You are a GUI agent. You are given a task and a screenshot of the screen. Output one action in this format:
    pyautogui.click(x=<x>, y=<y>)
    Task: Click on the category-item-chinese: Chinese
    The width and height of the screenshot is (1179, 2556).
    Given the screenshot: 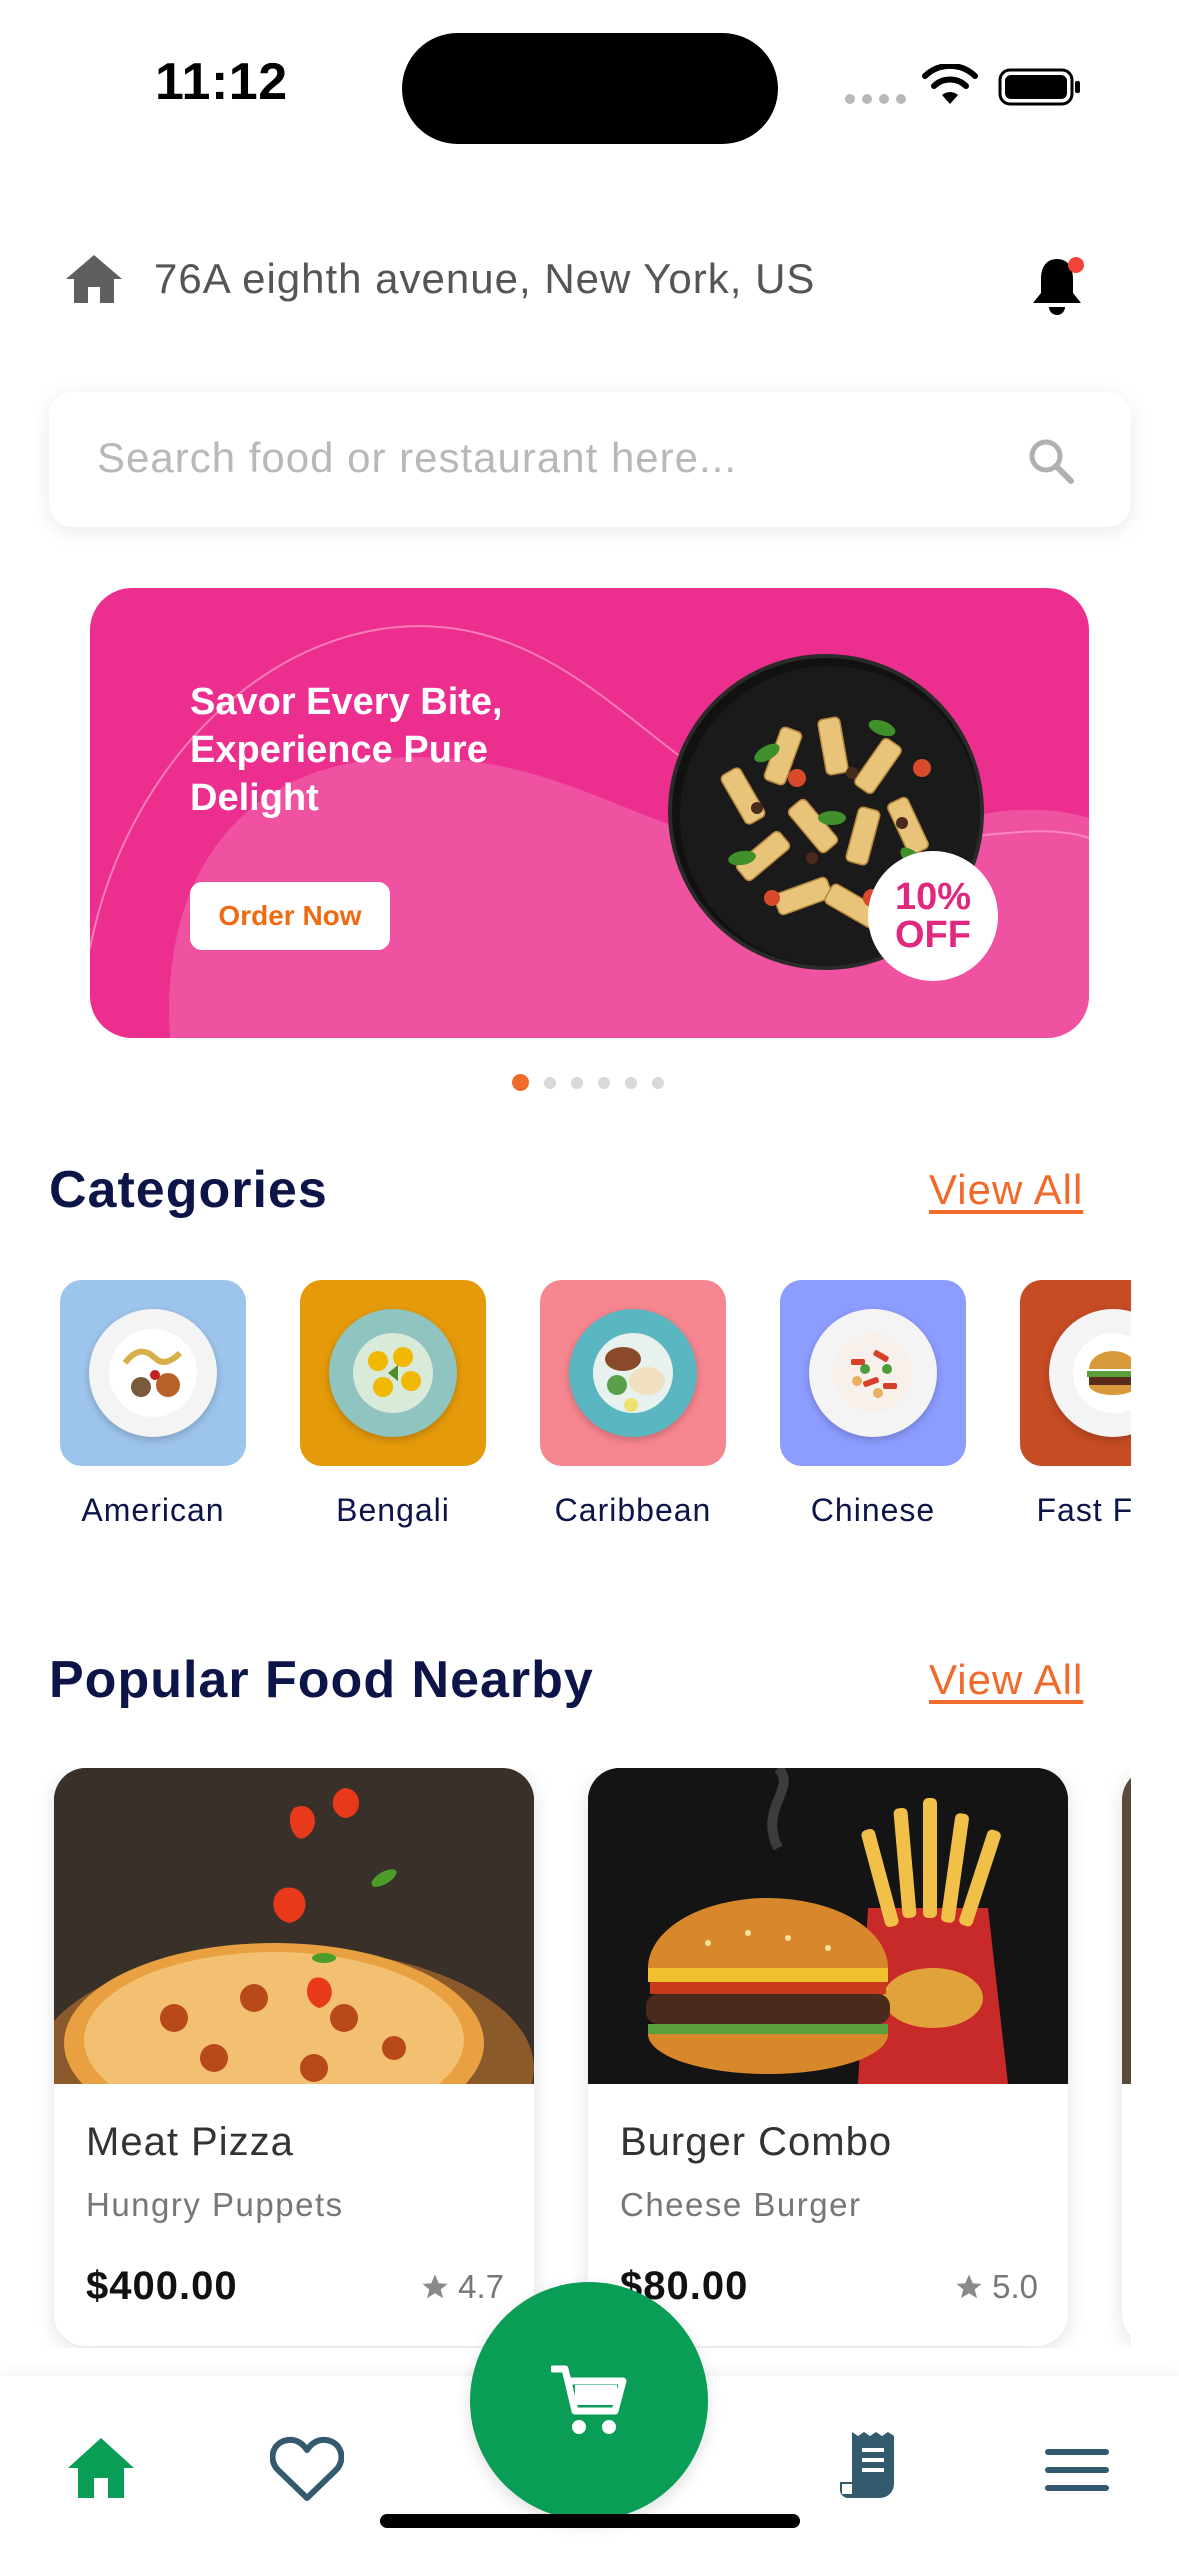 What is the action you would take?
    pyautogui.click(x=873, y=1404)
    